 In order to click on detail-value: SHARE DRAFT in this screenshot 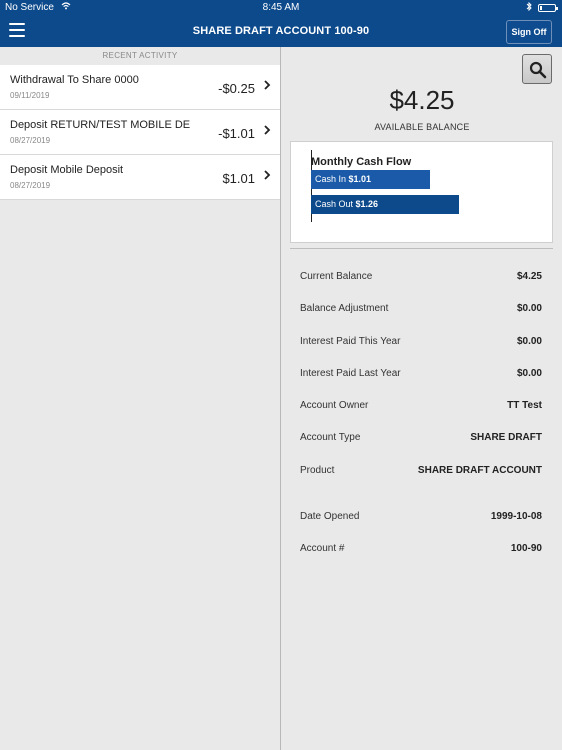, I will do `click(506, 438)`.